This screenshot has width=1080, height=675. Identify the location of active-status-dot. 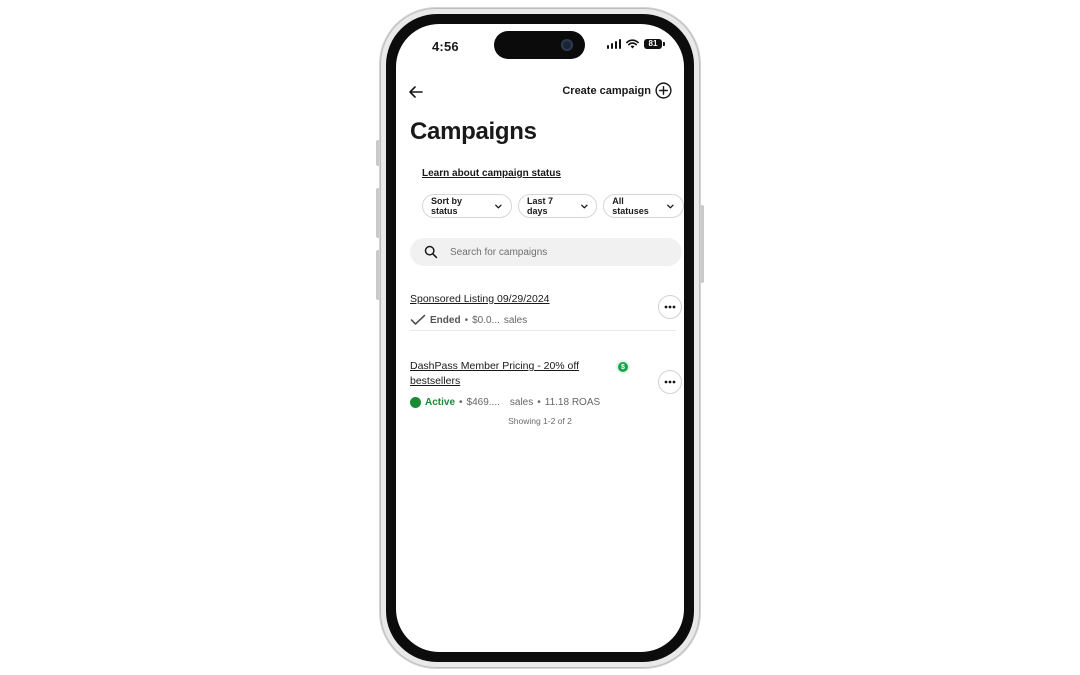
(415, 402).